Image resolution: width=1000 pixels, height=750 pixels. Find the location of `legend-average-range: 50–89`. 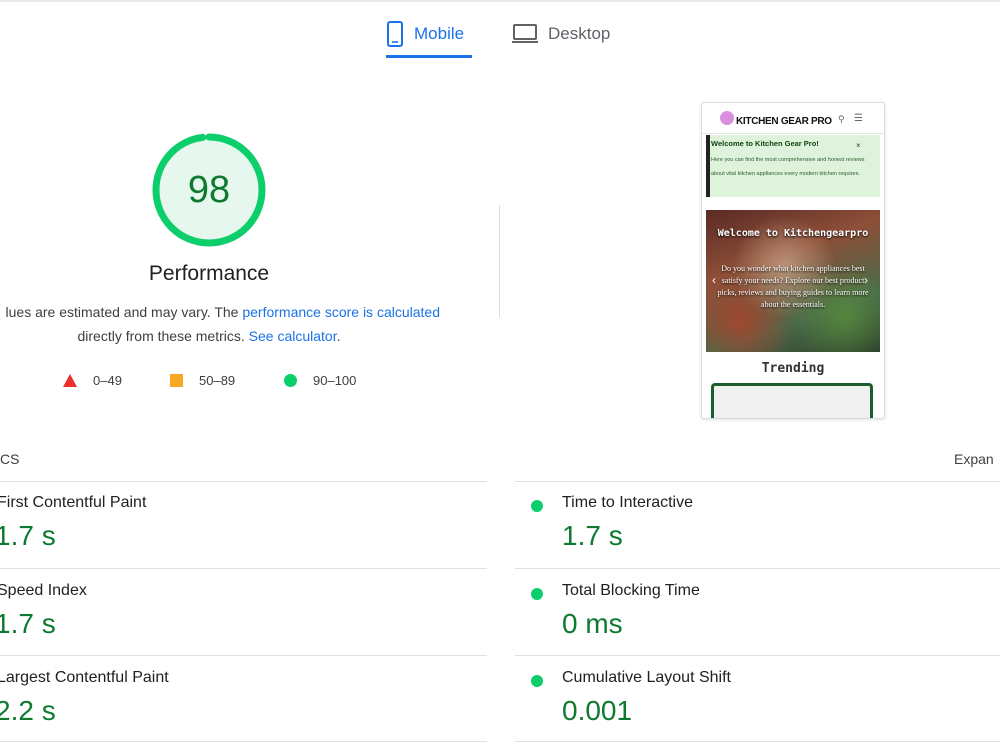

legend-average-range: 50–89 is located at coordinates (217, 380).